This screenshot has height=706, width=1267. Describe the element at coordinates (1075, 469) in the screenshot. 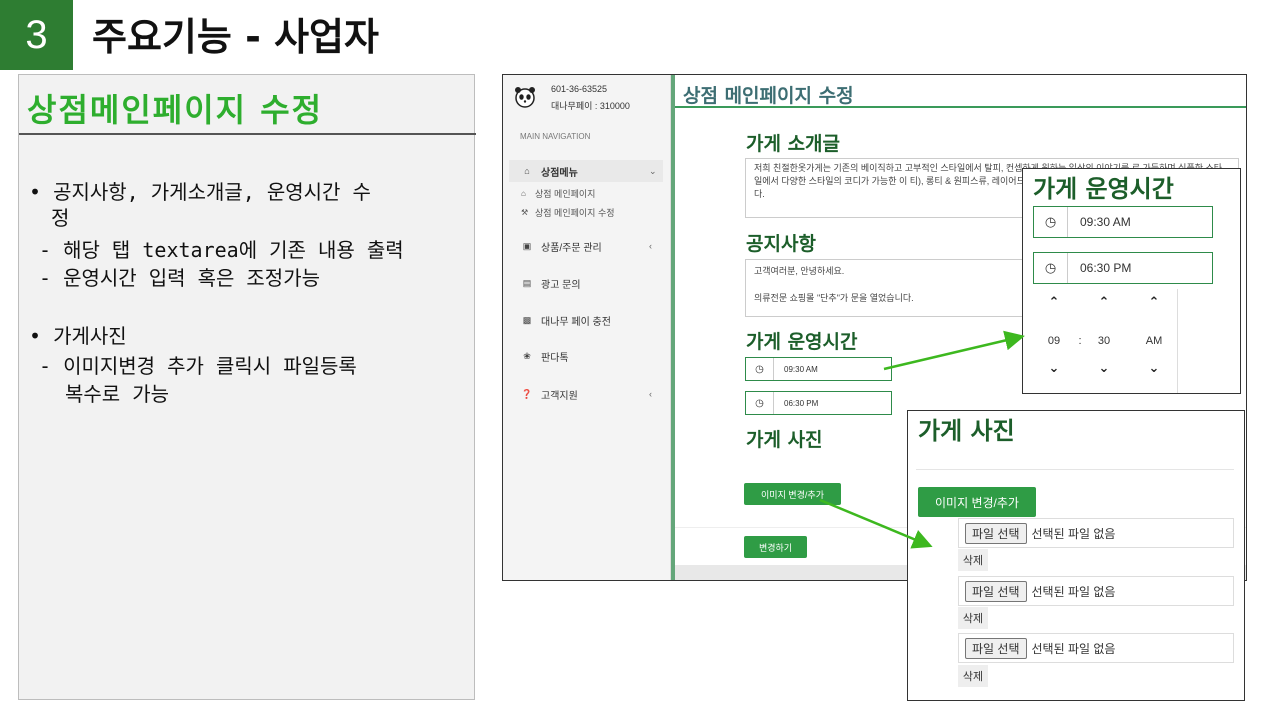

I see `popup-divider` at that location.